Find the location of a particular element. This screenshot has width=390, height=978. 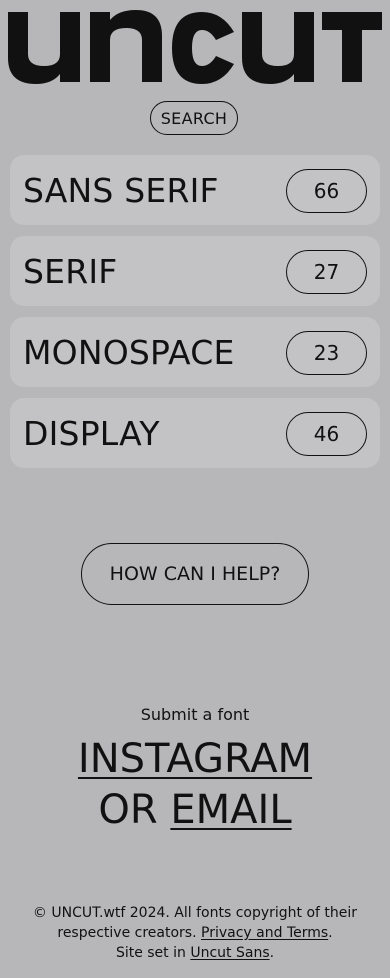

category-count-badge: 27 is located at coordinates (326, 272).